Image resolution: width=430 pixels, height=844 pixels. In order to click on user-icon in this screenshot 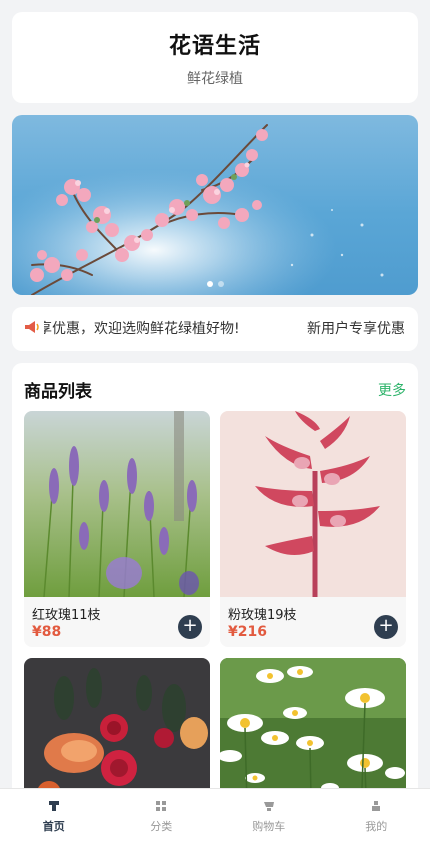, I will do `click(376, 806)`.